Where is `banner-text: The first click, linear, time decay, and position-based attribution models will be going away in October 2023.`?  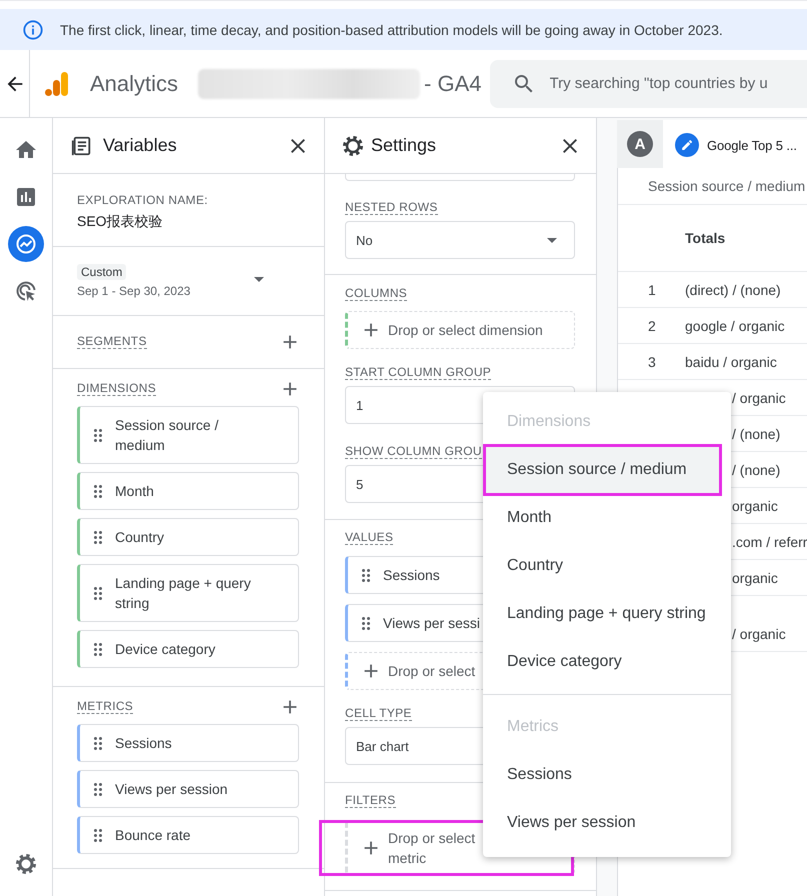
banner-text: The first click, linear, time decay, and position-based attribution models will be going away in October 2023. is located at coordinates (391, 30).